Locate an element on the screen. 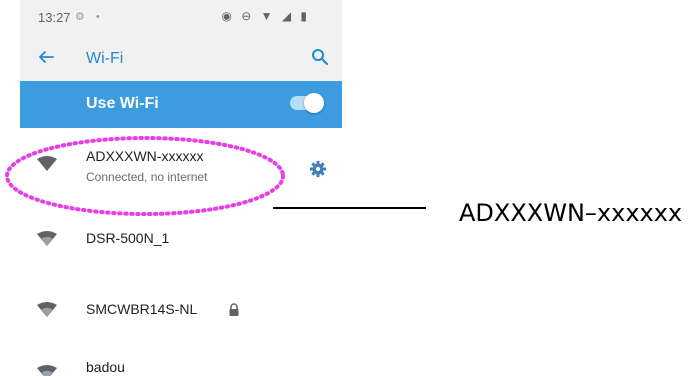 The image size is (689, 376). network-name: SMCWBR14S-NL is located at coordinates (142, 309).